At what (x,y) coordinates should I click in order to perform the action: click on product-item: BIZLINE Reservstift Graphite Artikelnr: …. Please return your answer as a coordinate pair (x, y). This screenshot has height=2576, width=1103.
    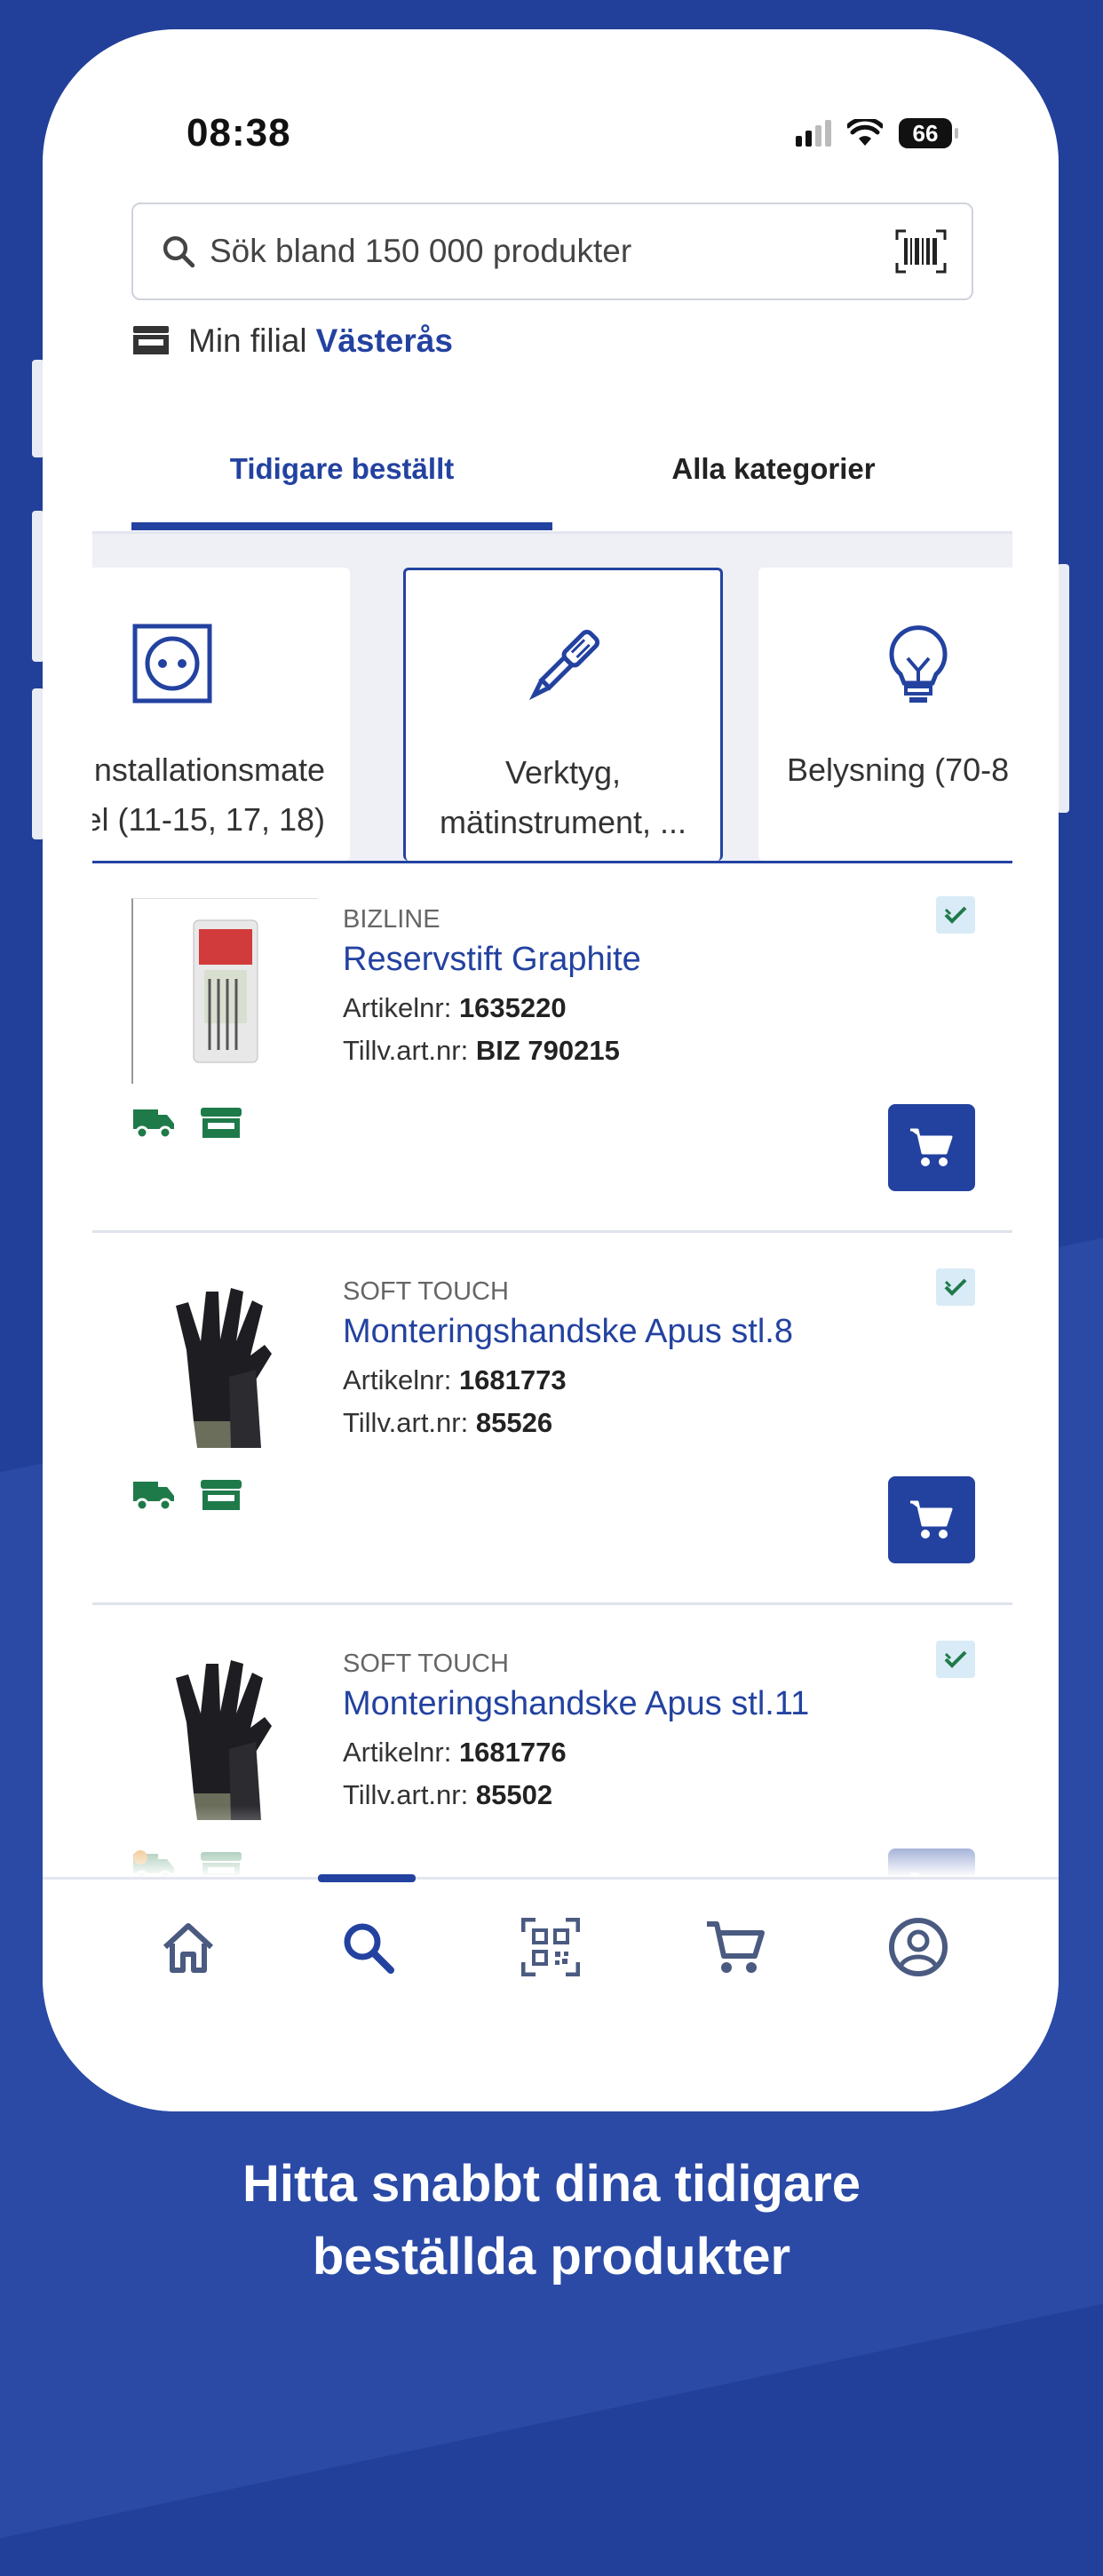
    Looking at the image, I should click on (552, 1047).